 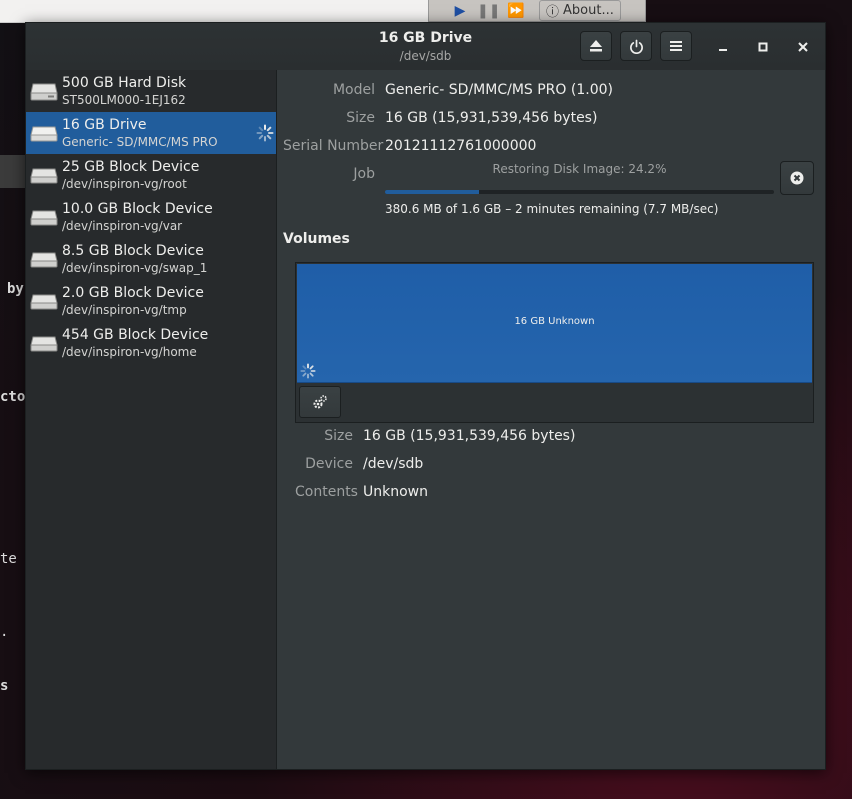 I want to click on minimize-icon, so click(x=723, y=50).